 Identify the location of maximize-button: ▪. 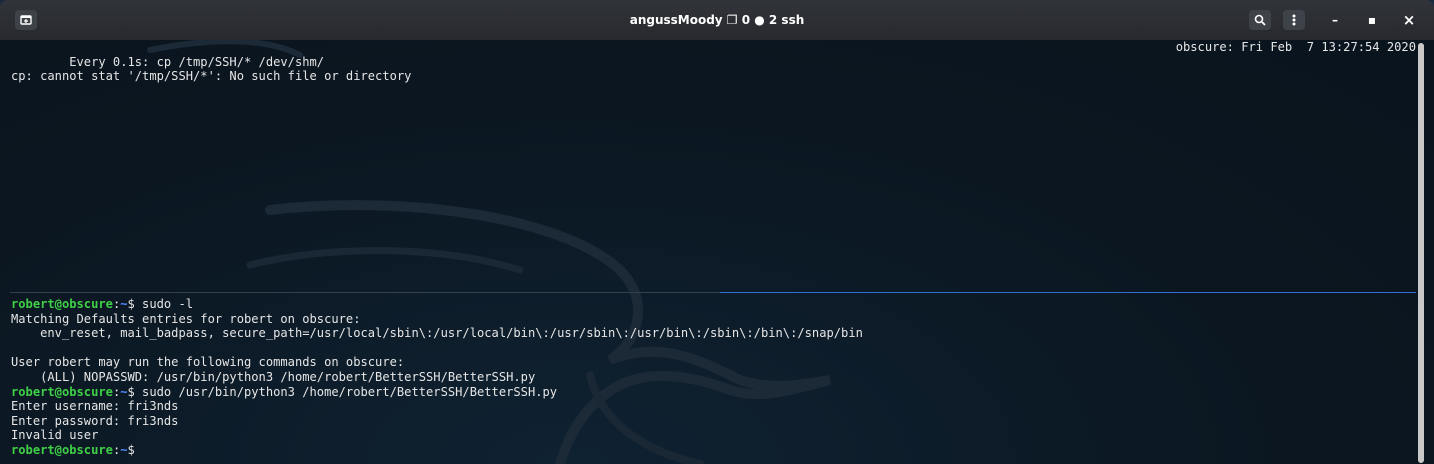
(1372, 20).